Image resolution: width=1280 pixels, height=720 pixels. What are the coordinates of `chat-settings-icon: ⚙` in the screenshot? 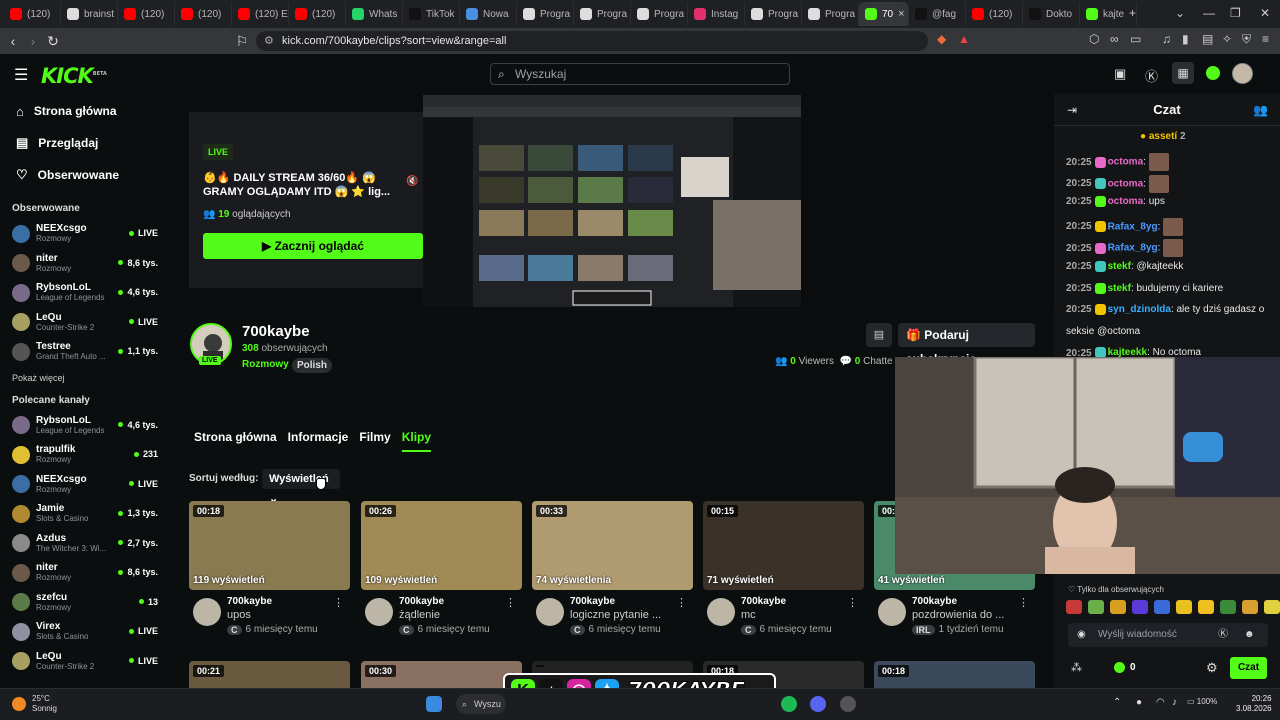 It's located at (1212, 668).